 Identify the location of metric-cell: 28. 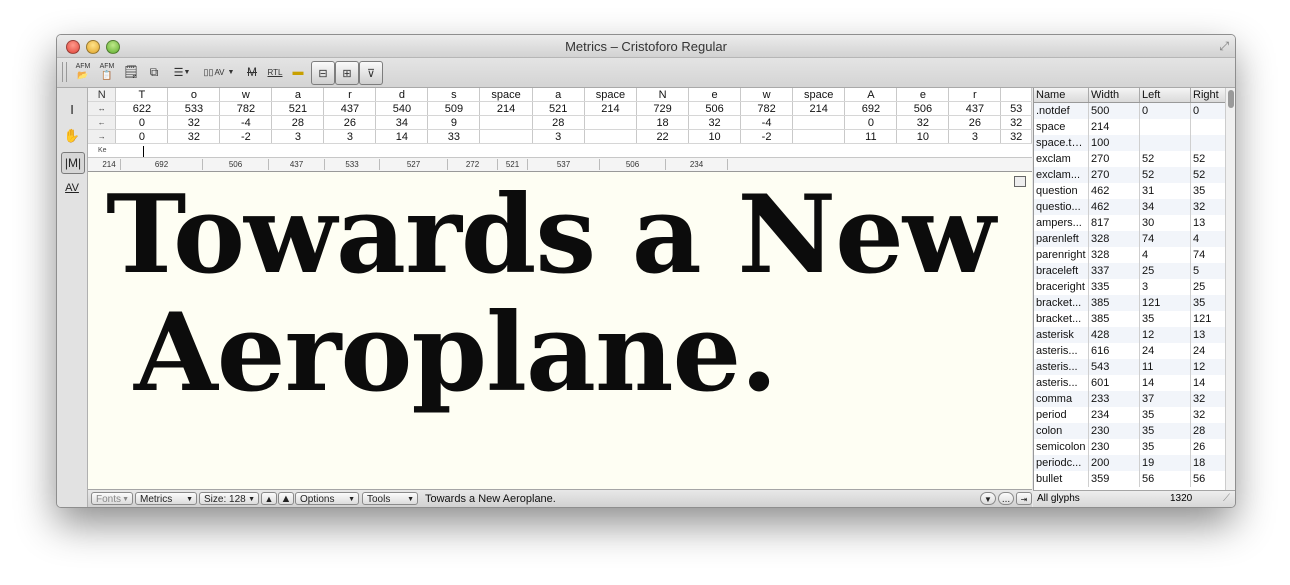
(558, 122).